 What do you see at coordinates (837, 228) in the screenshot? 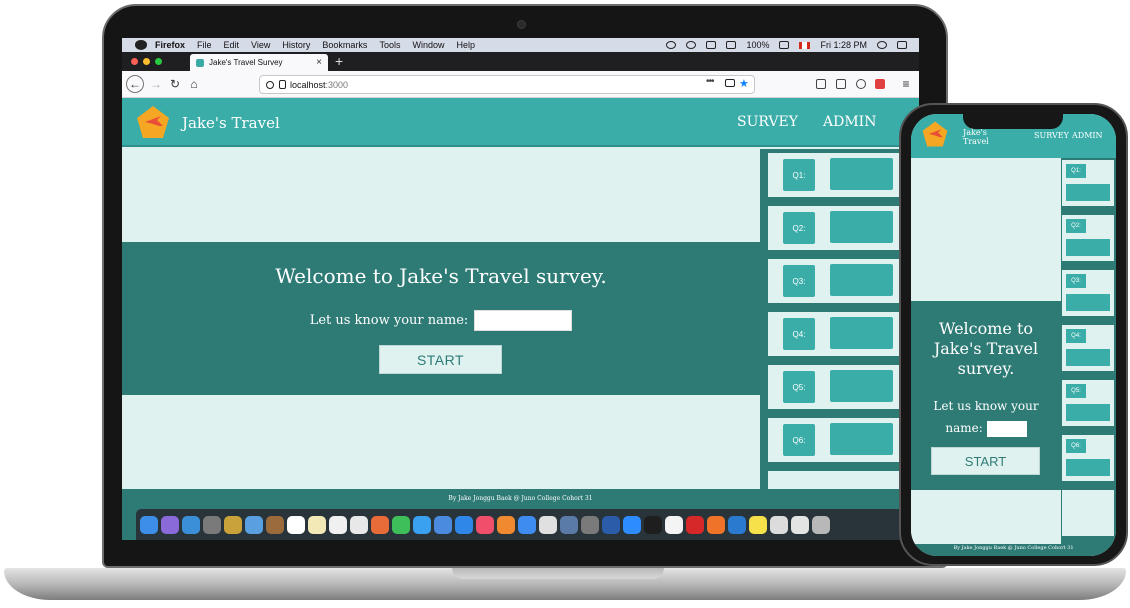
I see `question-card: Q2:` at bounding box center [837, 228].